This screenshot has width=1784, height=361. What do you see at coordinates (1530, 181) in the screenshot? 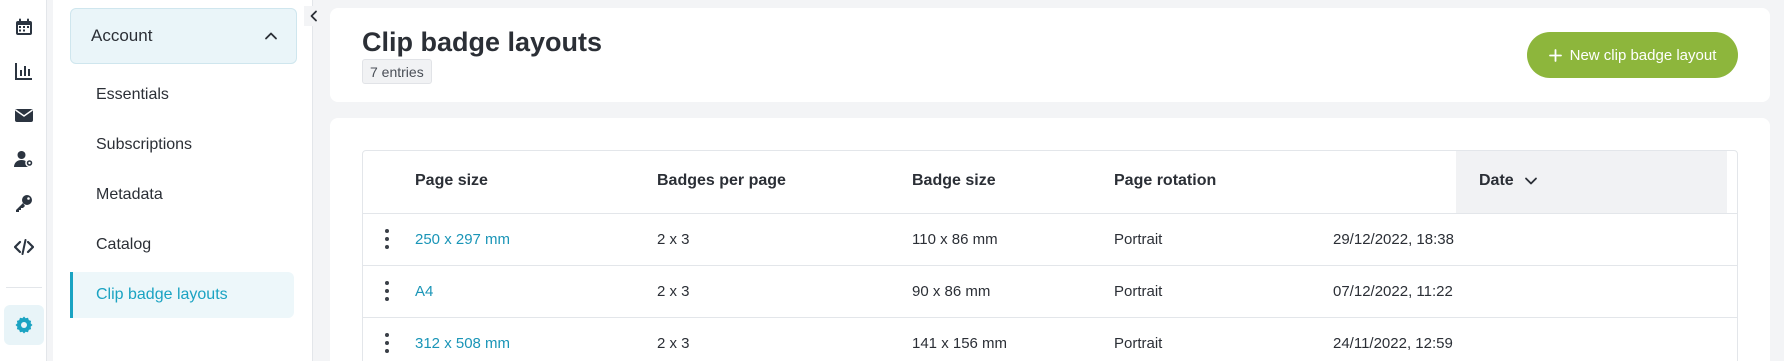
I see `chevron-down-icon` at bounding box center [1530, 181].